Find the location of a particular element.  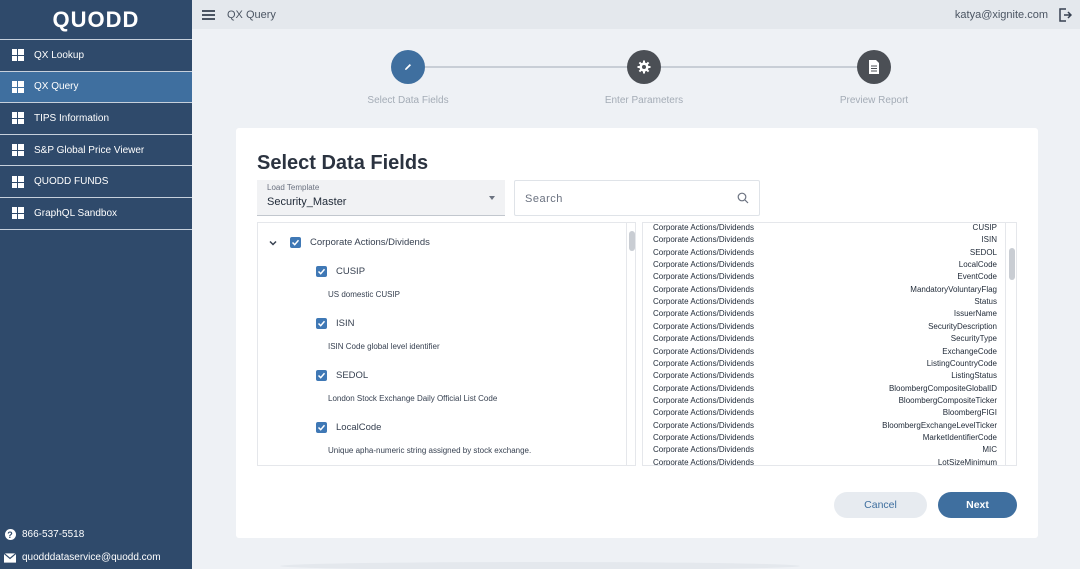

load-template-select: Load Template Security_Master is located at coordinates (381, 198).